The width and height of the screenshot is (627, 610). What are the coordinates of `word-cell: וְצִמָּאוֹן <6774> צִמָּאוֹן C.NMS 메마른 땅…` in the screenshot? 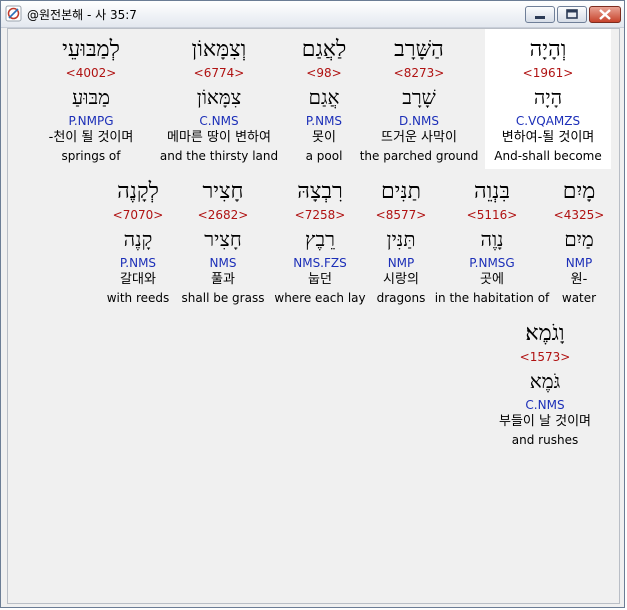 It's located at (219, 100).